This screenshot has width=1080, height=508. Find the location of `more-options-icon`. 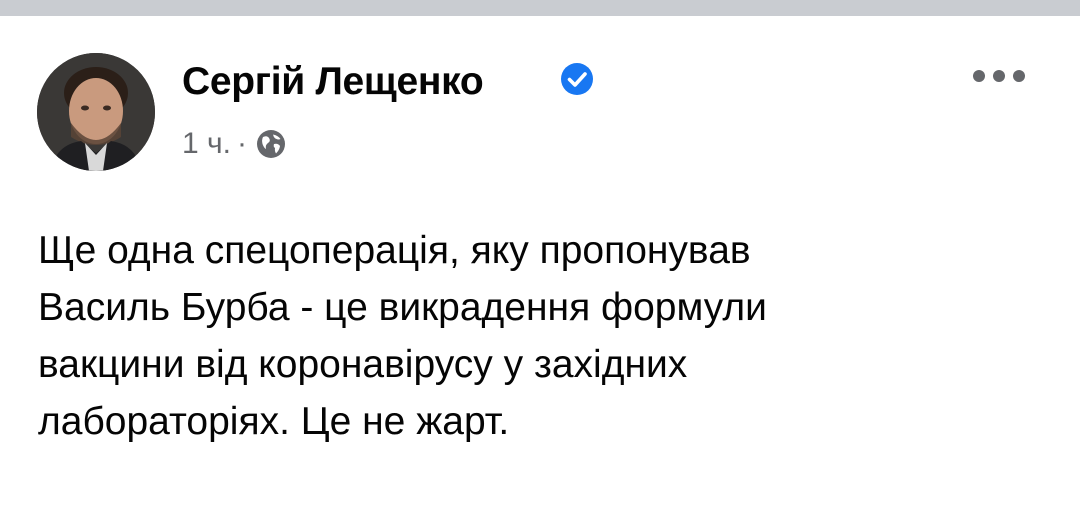

more-options-icon is located at coordinates (999, 76).